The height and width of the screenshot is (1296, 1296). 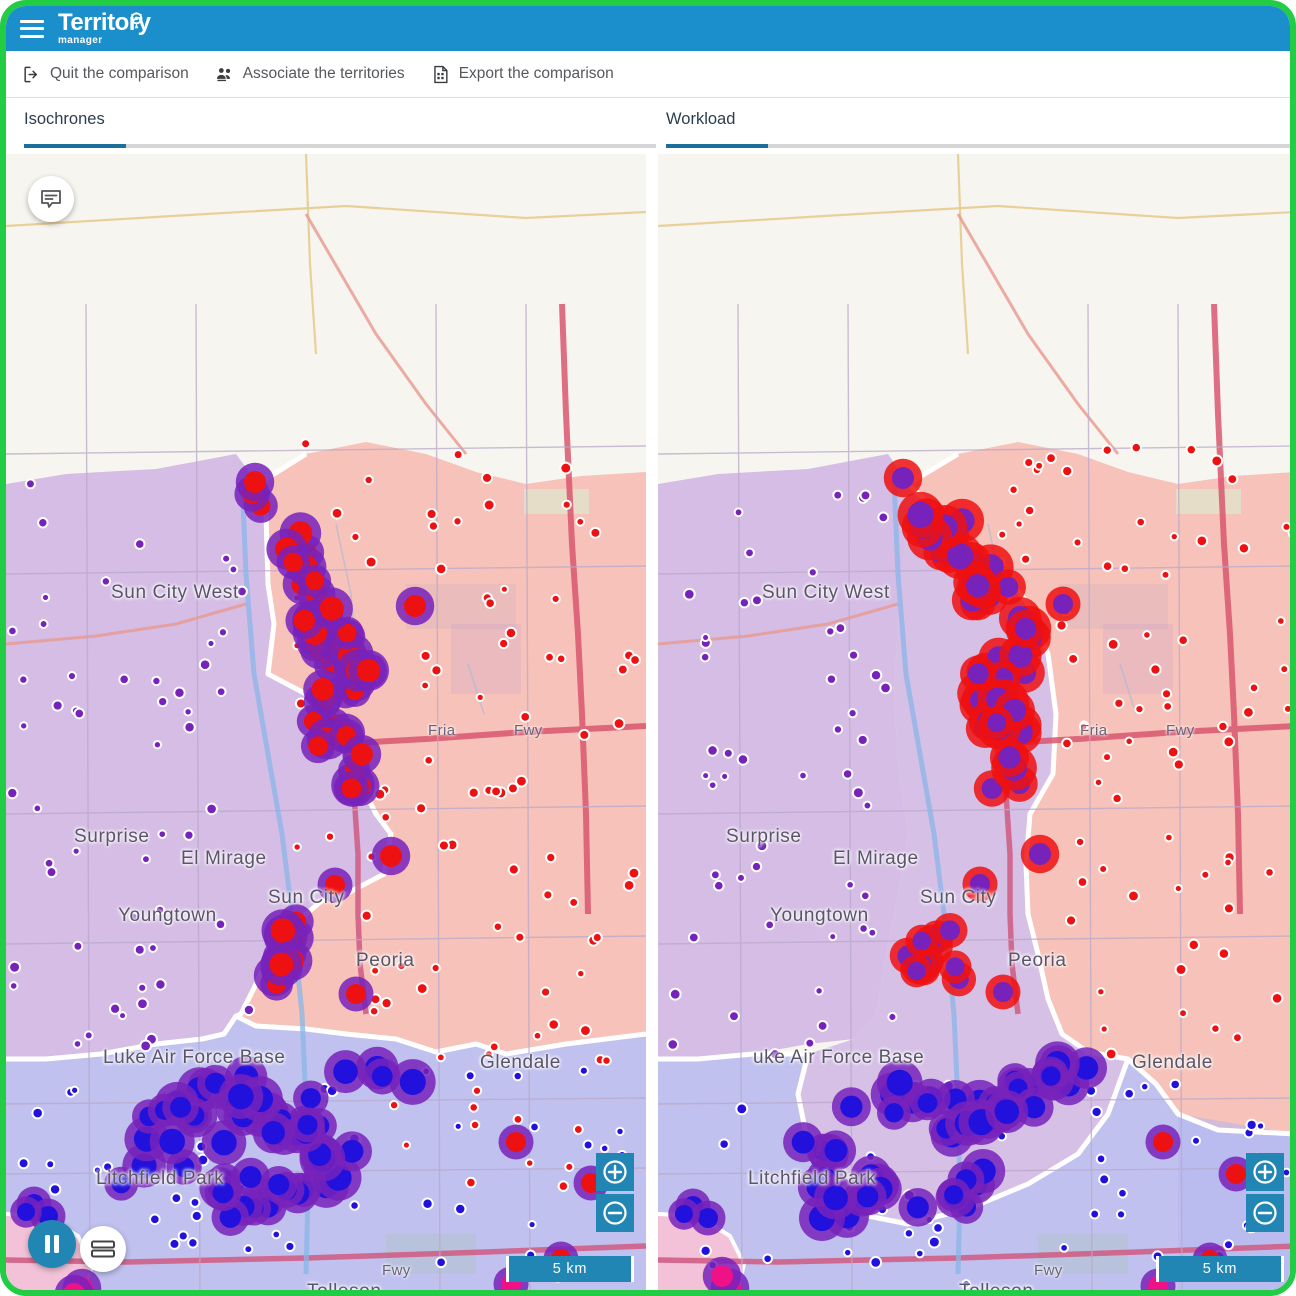 What do you see at coordinates (104, 28) in the screenshot?
I see `brand-logo: Territory manager` at bounding box center [104, 28].